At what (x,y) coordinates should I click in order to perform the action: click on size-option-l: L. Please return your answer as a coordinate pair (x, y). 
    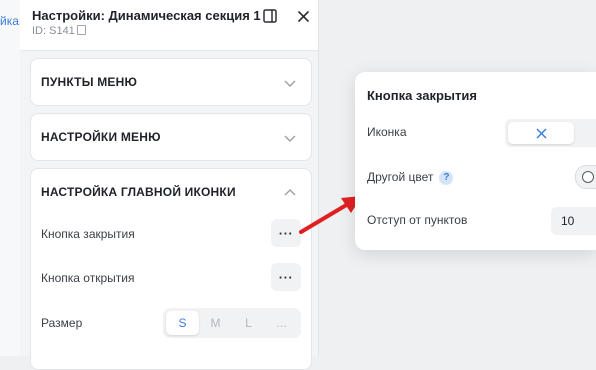
    Looking at the image, I should click on (248, 323).